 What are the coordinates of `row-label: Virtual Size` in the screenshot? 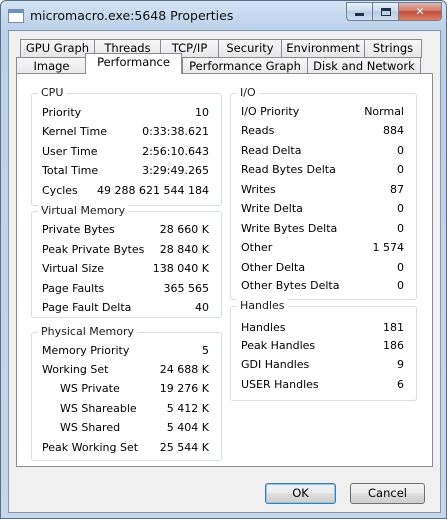 It's located at (73, 268).